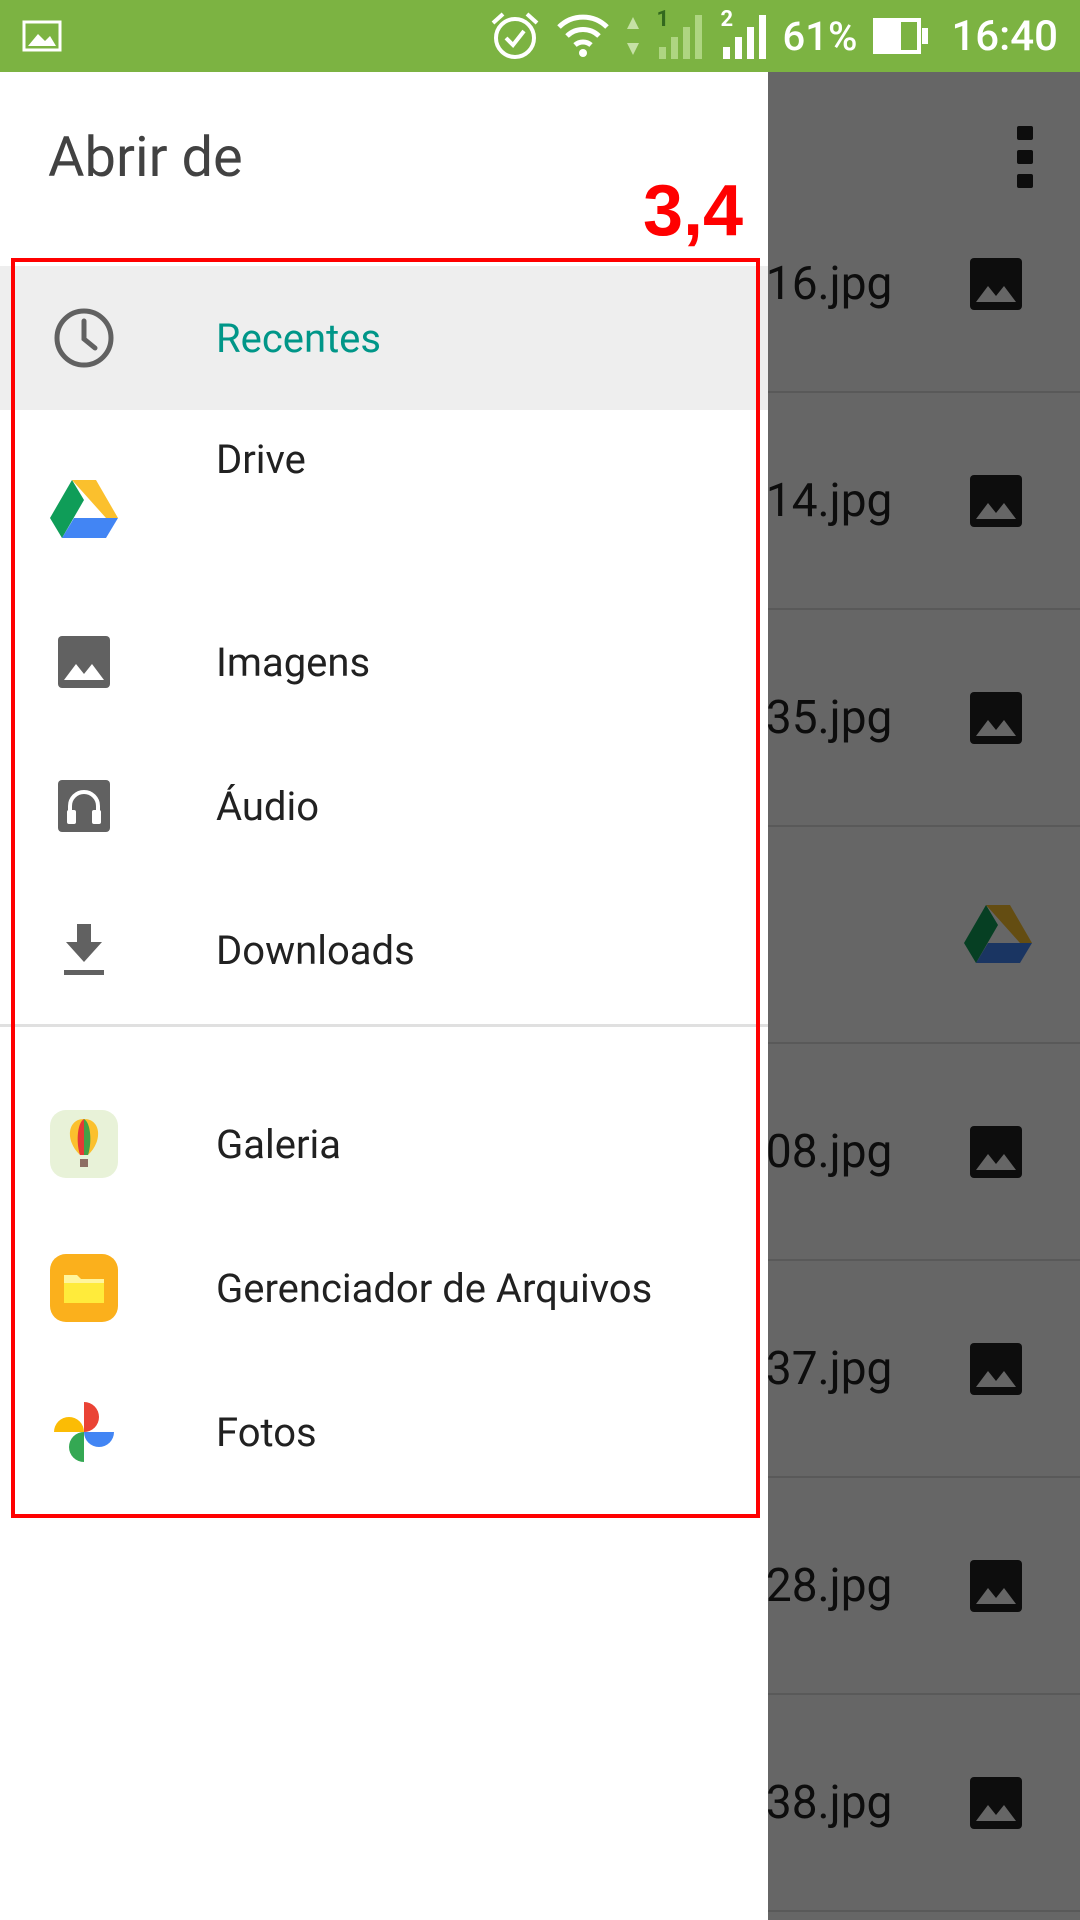 The height and width of the screenshot is (1920, 1080). I want to click on clock-time: 16:40, so click(1004, 36).